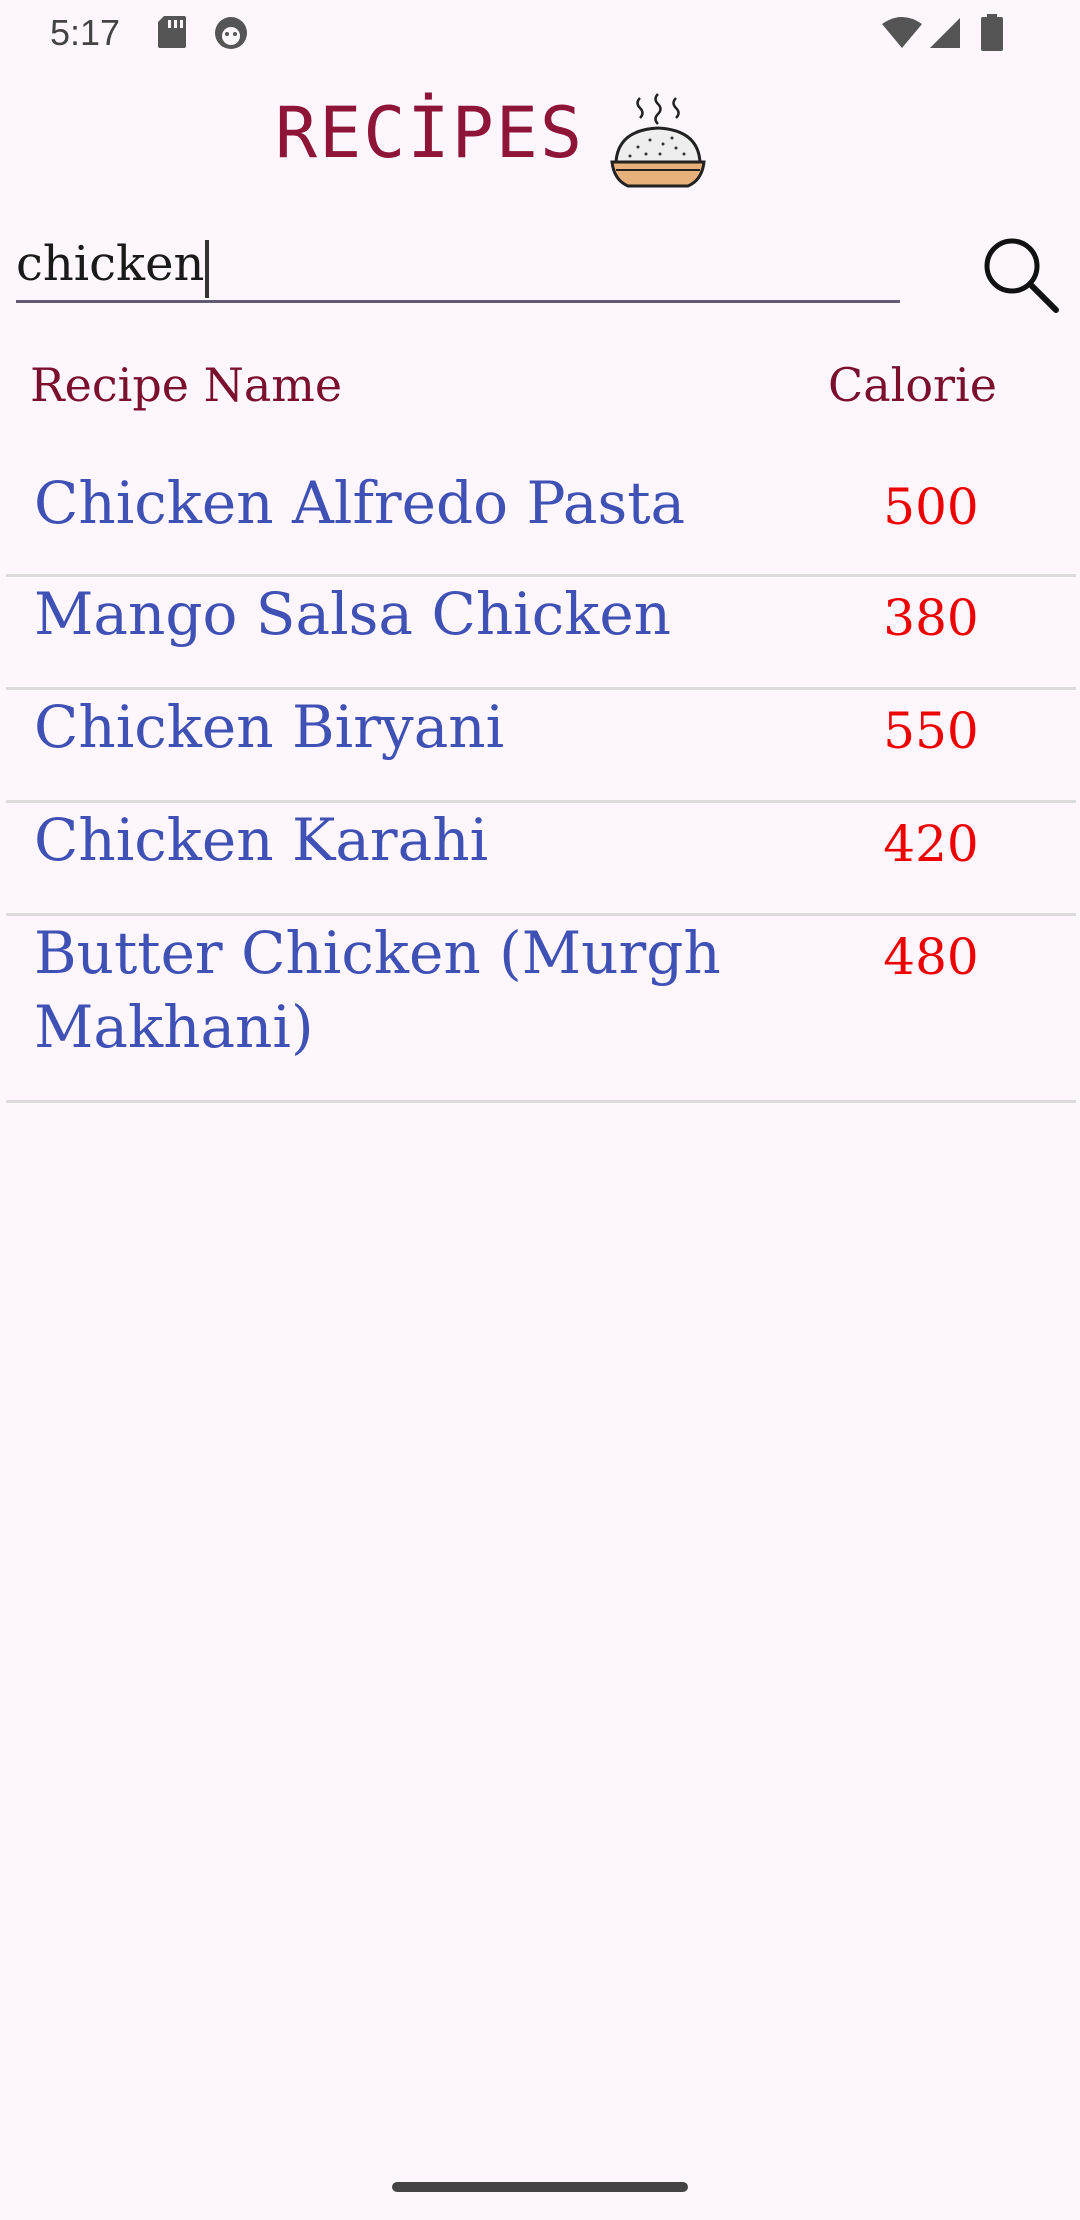 The image size is (1080, 2220). What do you see at coordinates (658, 140) in the screenshot?
I see `steaming-rice-bowl-icon` at bounding box center [658, 140].